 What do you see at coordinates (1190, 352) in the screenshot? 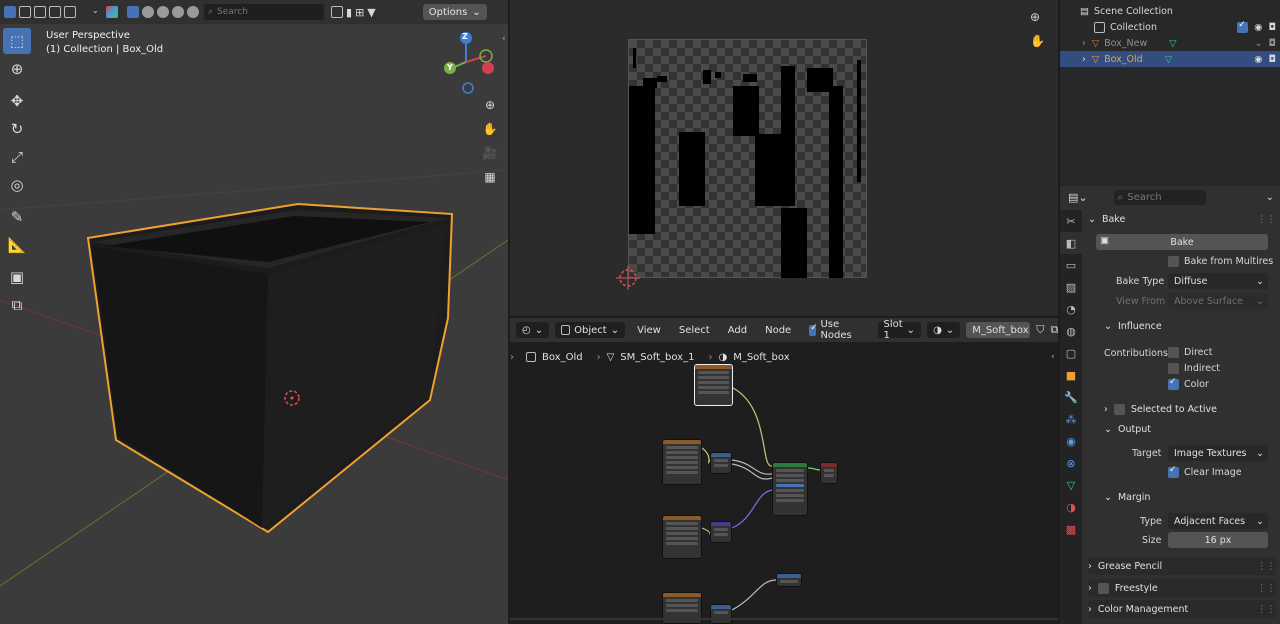
I see `direct-option: Direct` at bounding box center [1190, 352].